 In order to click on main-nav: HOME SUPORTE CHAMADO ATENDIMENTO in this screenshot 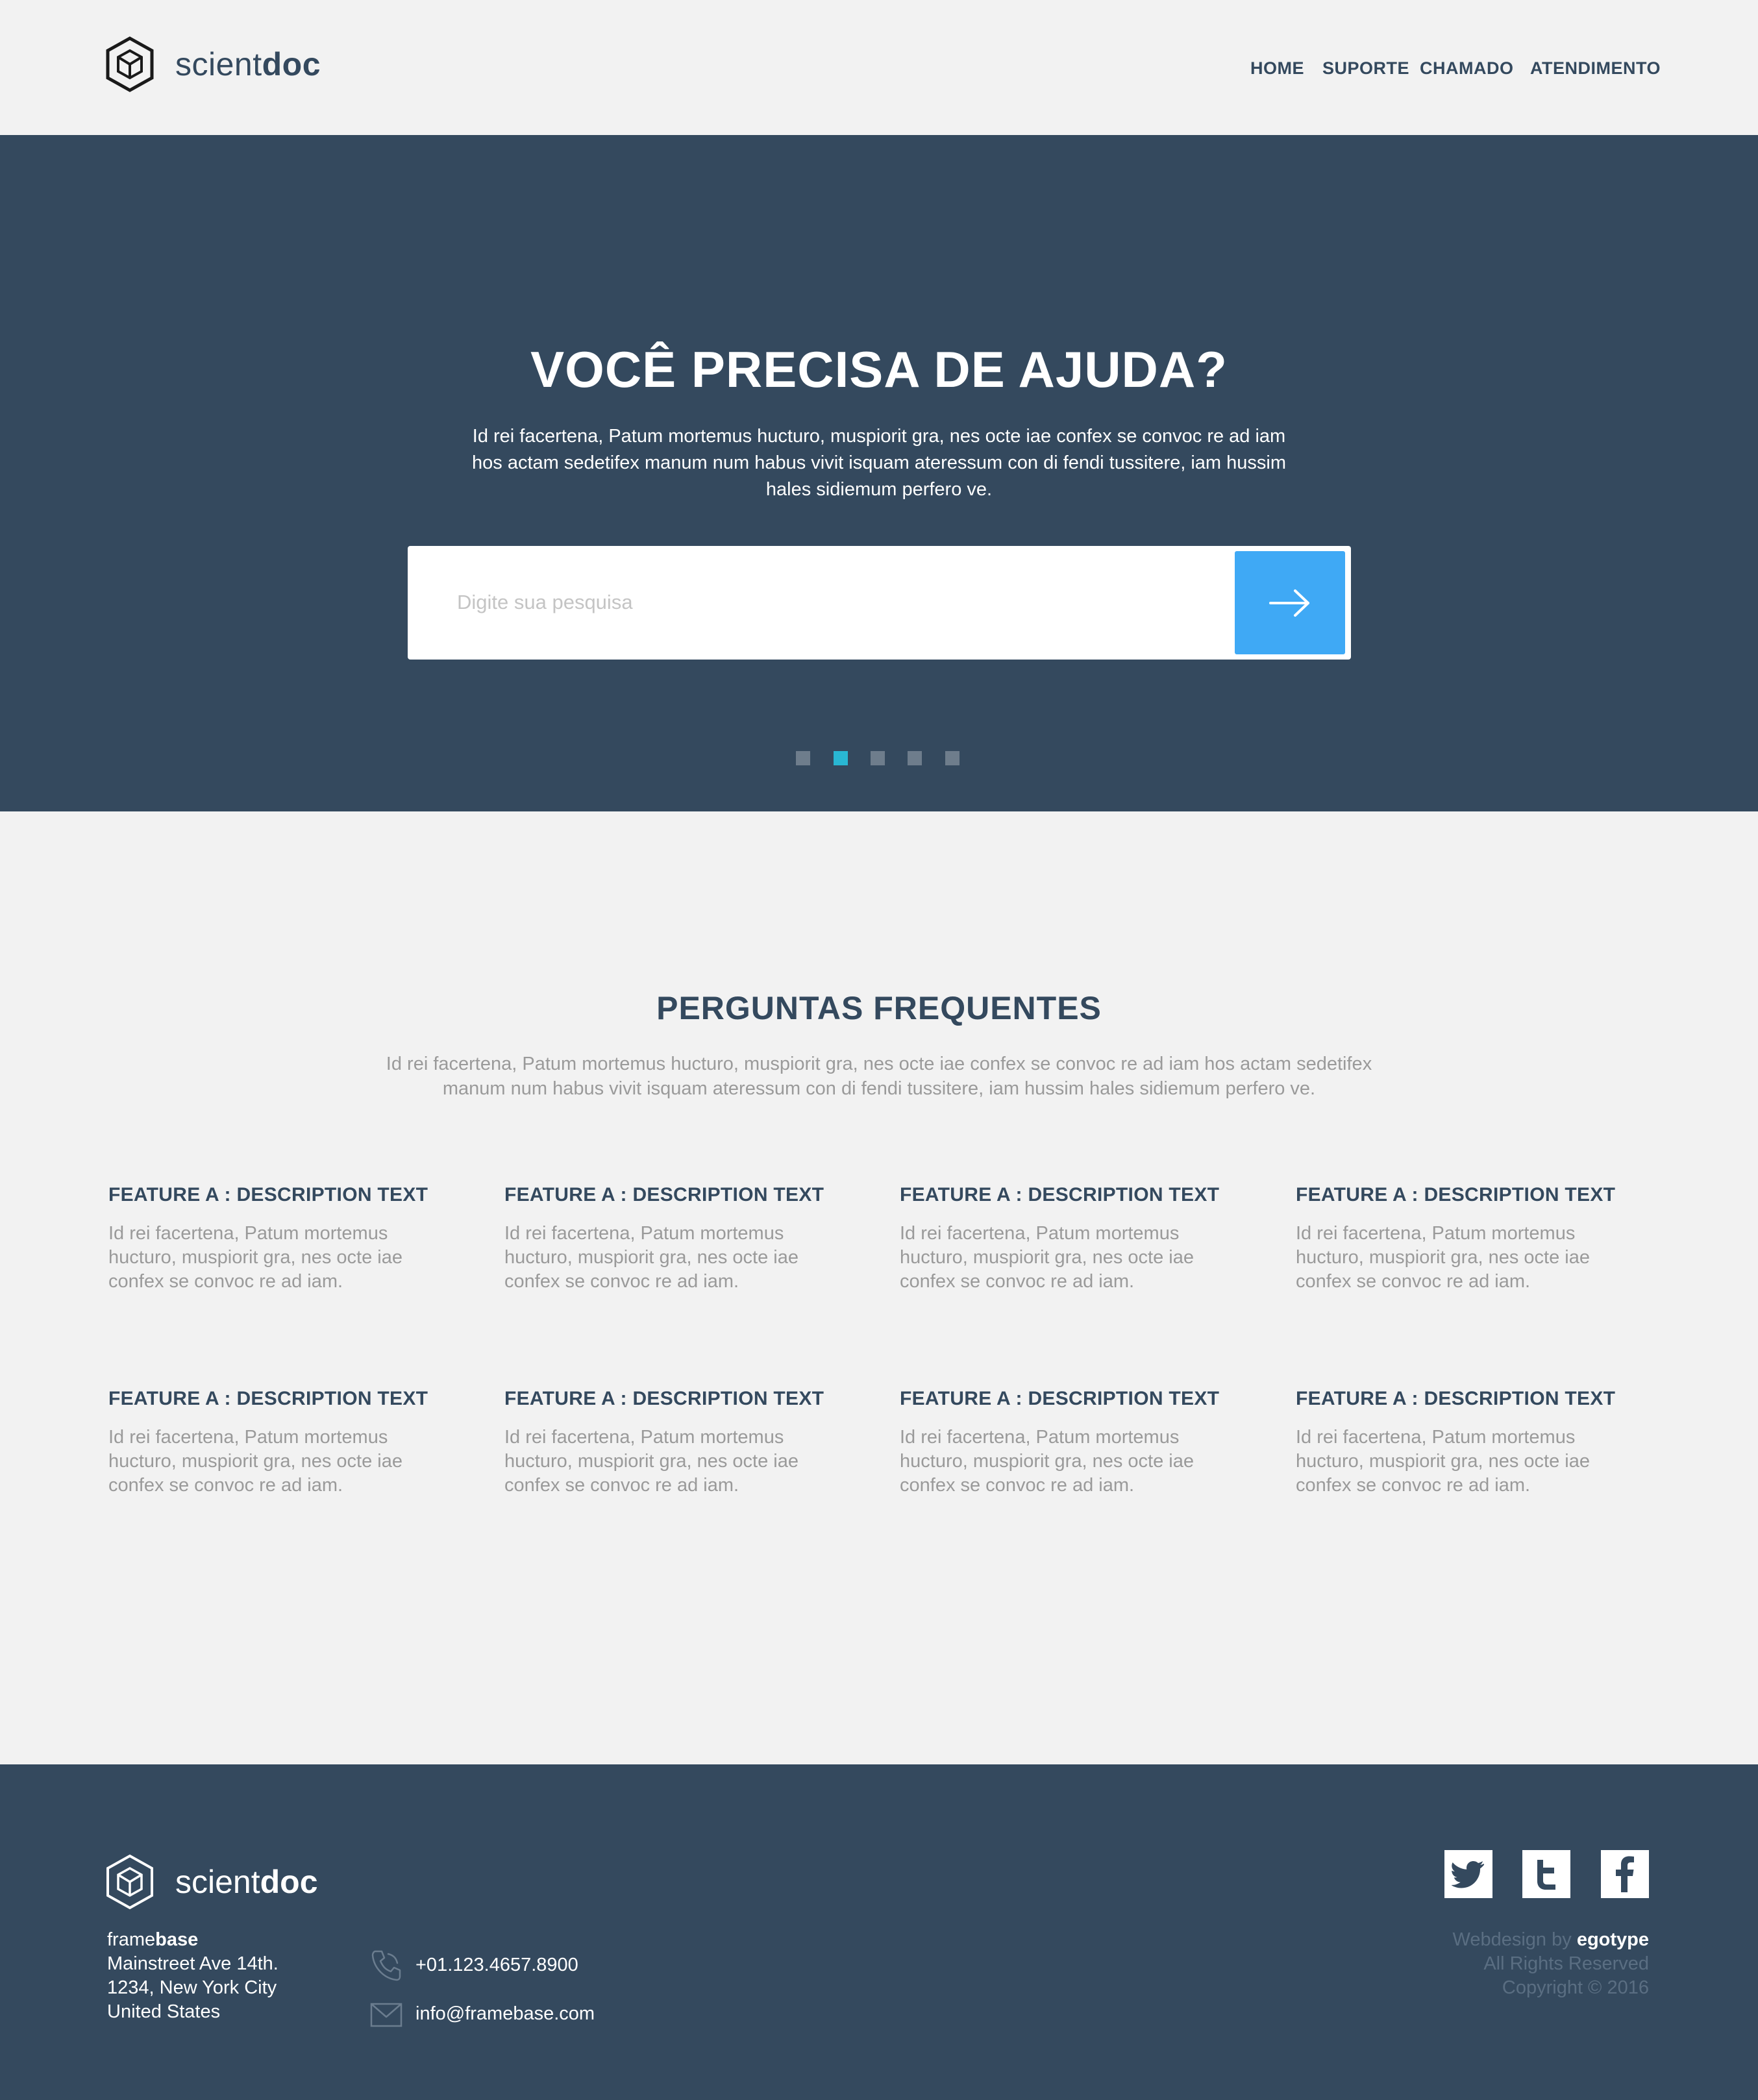, I will do `click(879, 71)`.